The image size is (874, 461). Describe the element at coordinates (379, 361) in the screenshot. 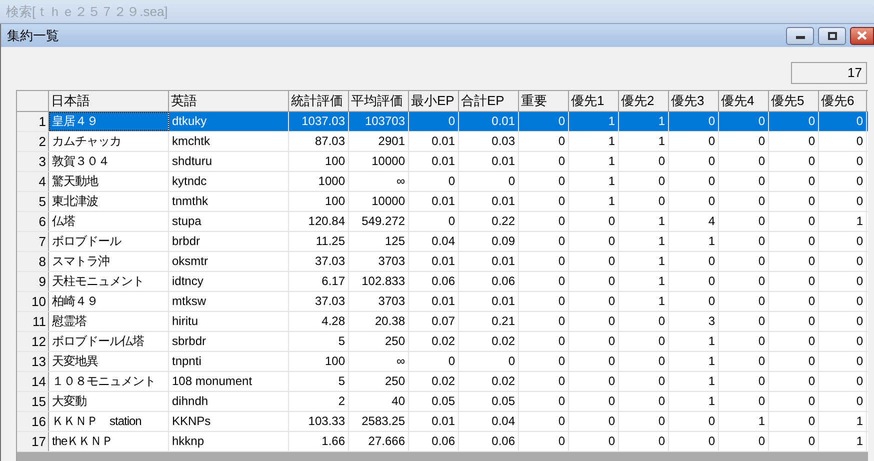

I see `table-cell: ∞` at that location.